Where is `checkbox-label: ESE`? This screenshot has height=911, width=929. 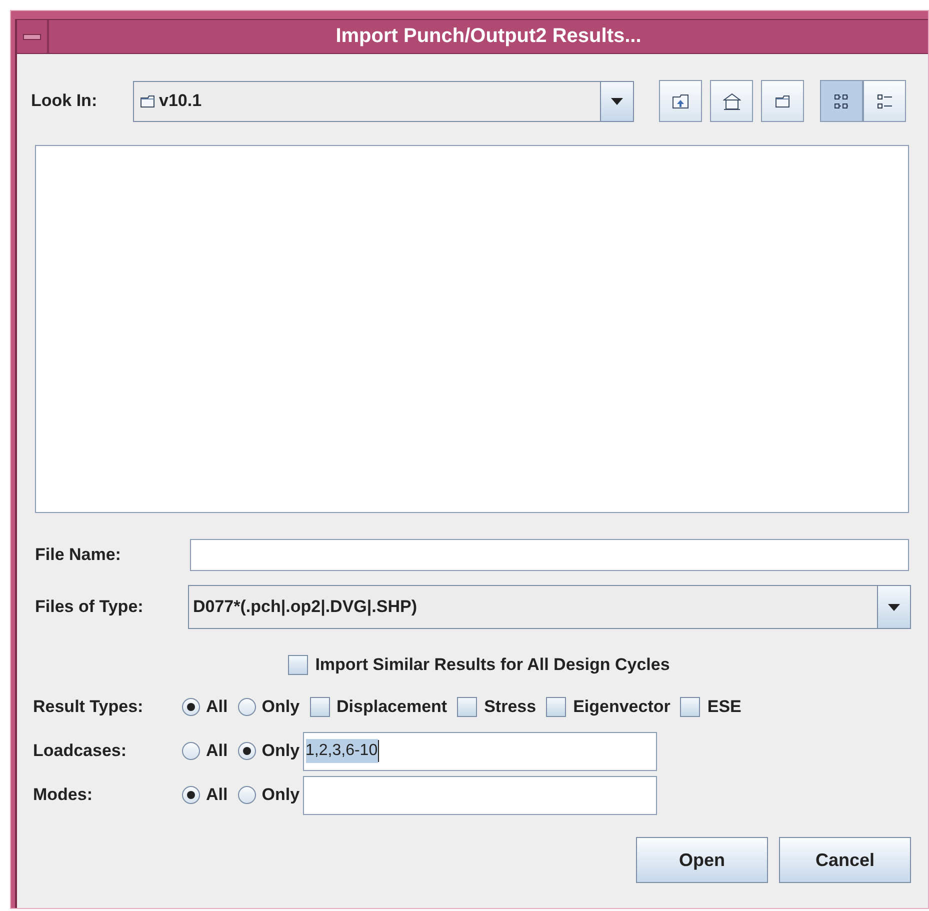 checkbox-label: ESE is located at coordinates (724, 707).